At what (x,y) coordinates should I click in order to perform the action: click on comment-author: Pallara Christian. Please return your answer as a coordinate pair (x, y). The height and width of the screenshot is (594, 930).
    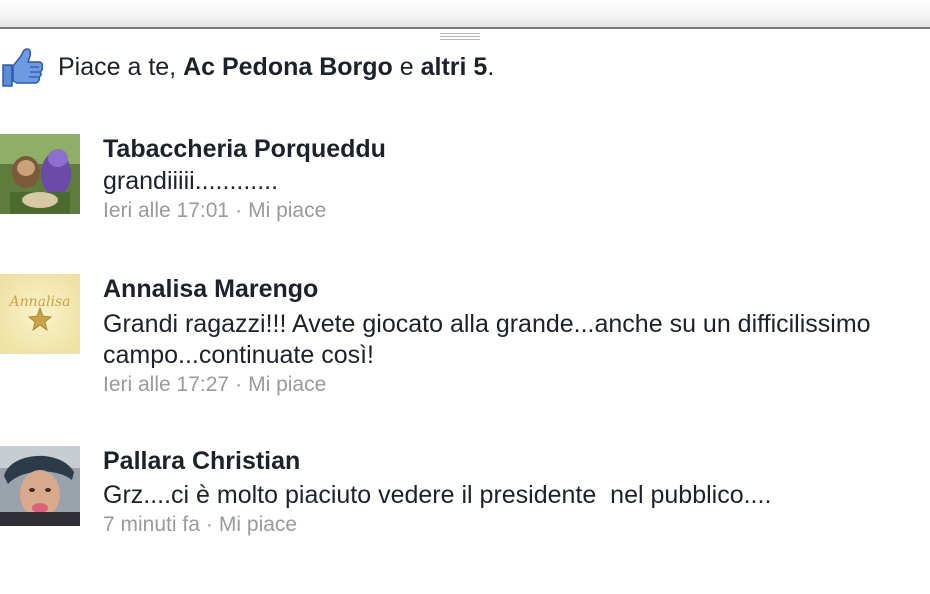
    Looking at the image, I should click on (508, 461).